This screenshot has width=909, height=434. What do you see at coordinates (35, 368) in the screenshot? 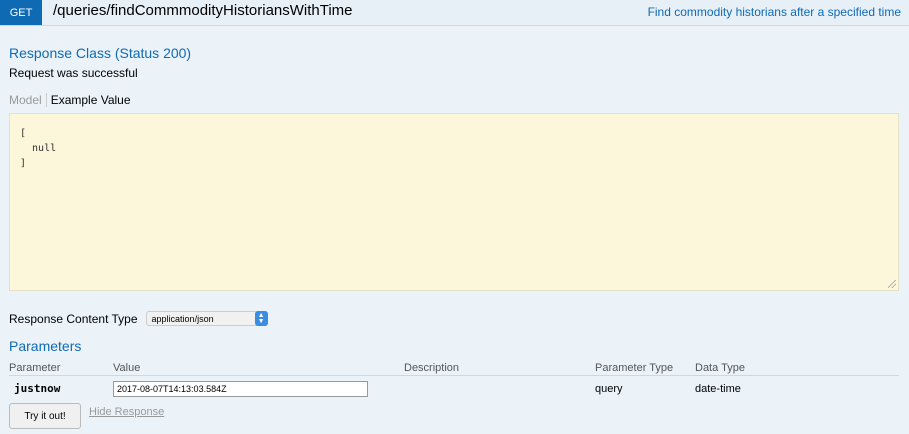
I see `column-header-parameter: Parameter` at bounding box center [35, 368].